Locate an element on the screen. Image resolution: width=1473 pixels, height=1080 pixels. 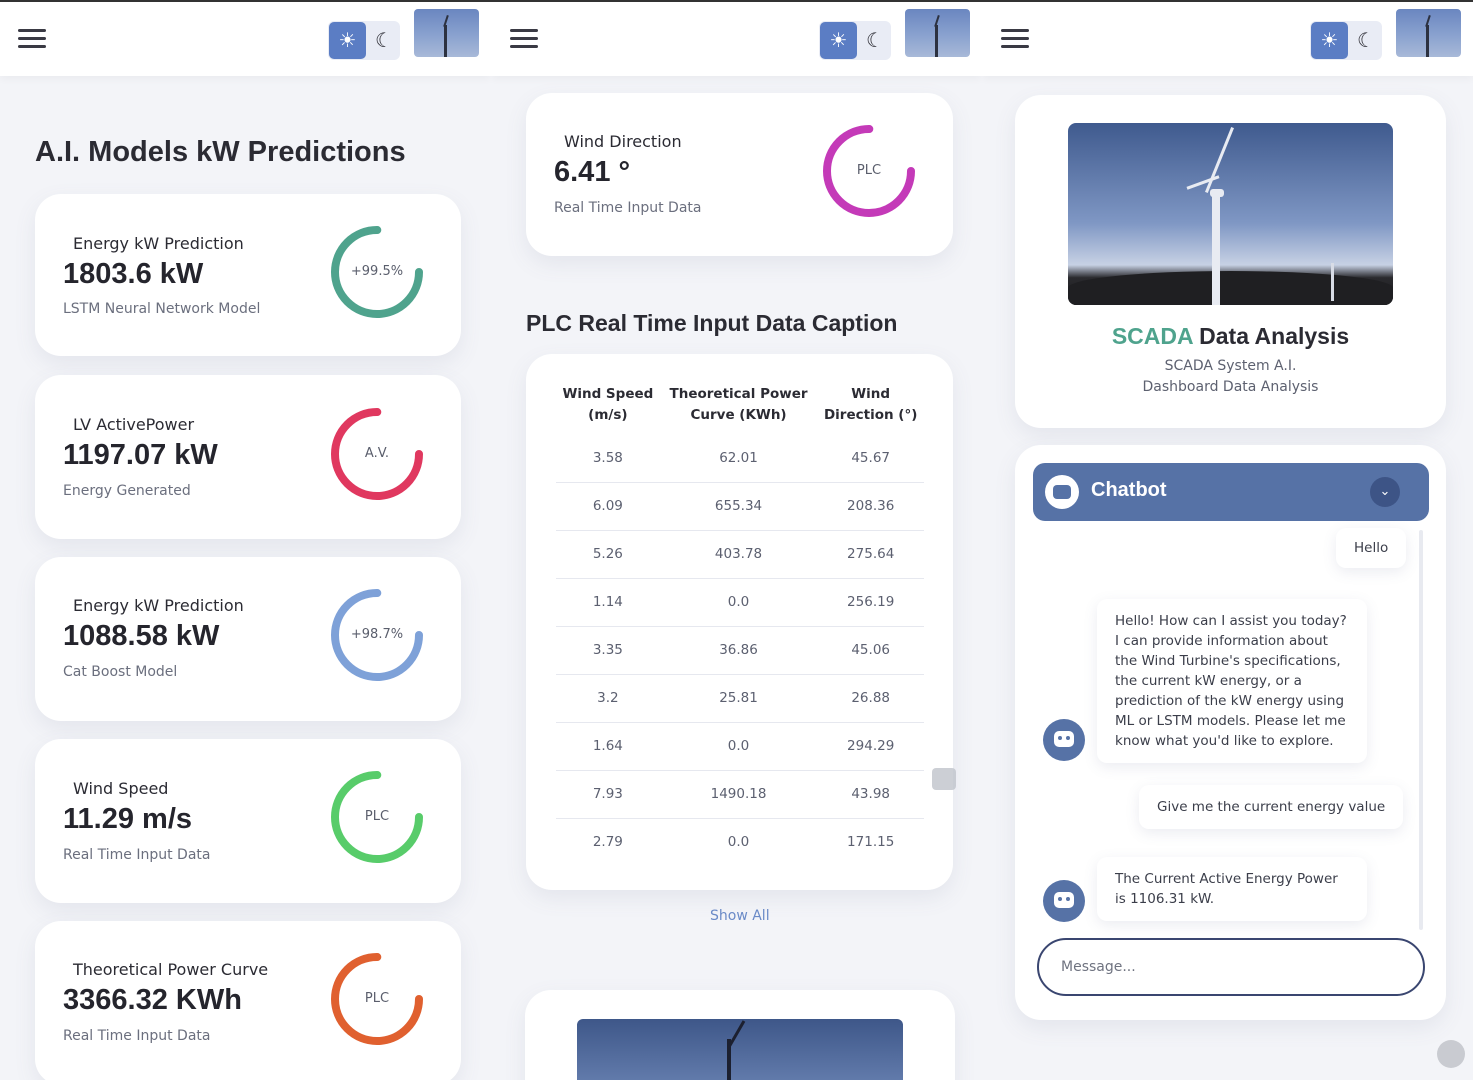
table-cell: 43.98 is located at coordinates (870, 794).